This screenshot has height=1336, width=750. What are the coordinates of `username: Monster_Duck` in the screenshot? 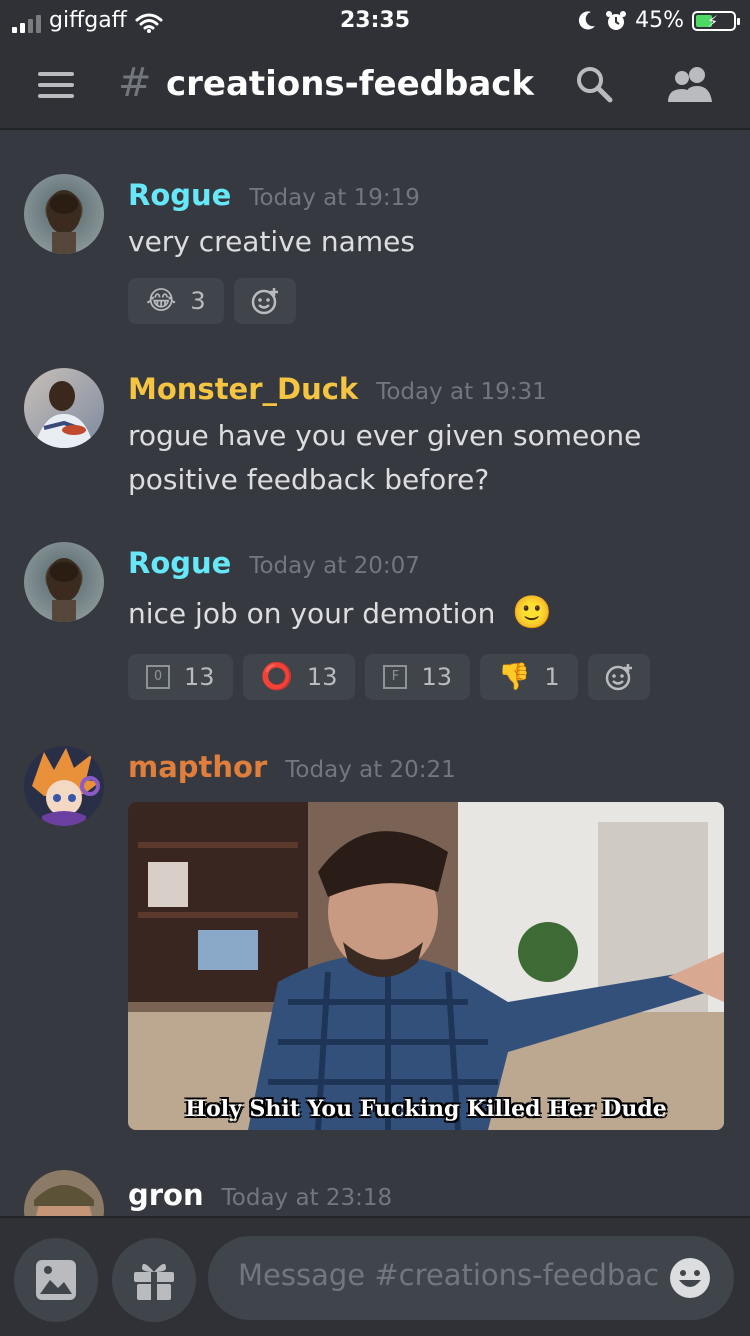 It's located at (243, 389).